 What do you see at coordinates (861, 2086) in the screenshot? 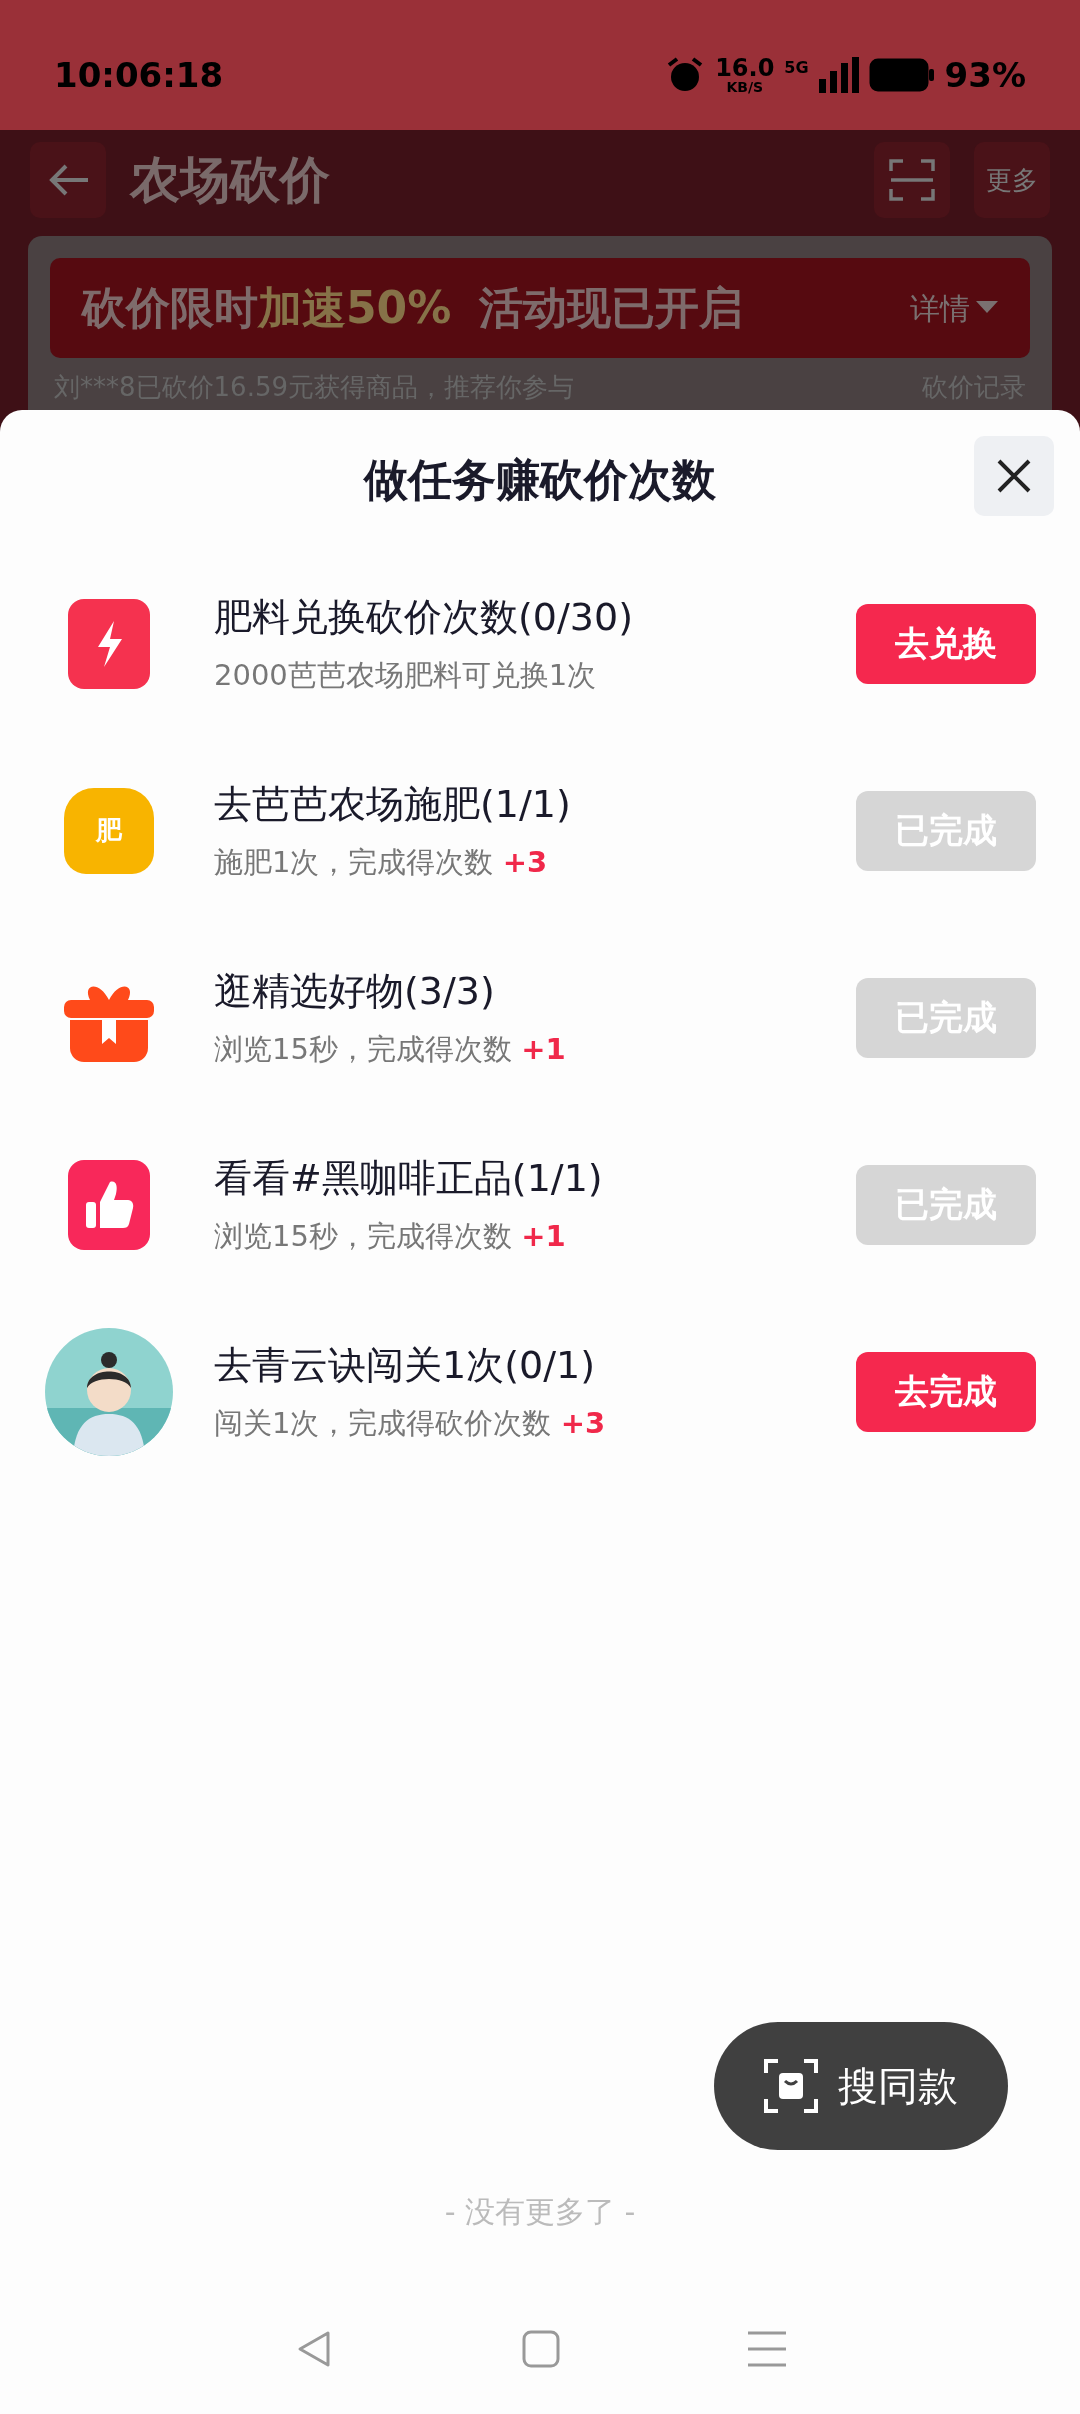
I see `search-same-button: 搜同款` at bounding box center [861, 2086].